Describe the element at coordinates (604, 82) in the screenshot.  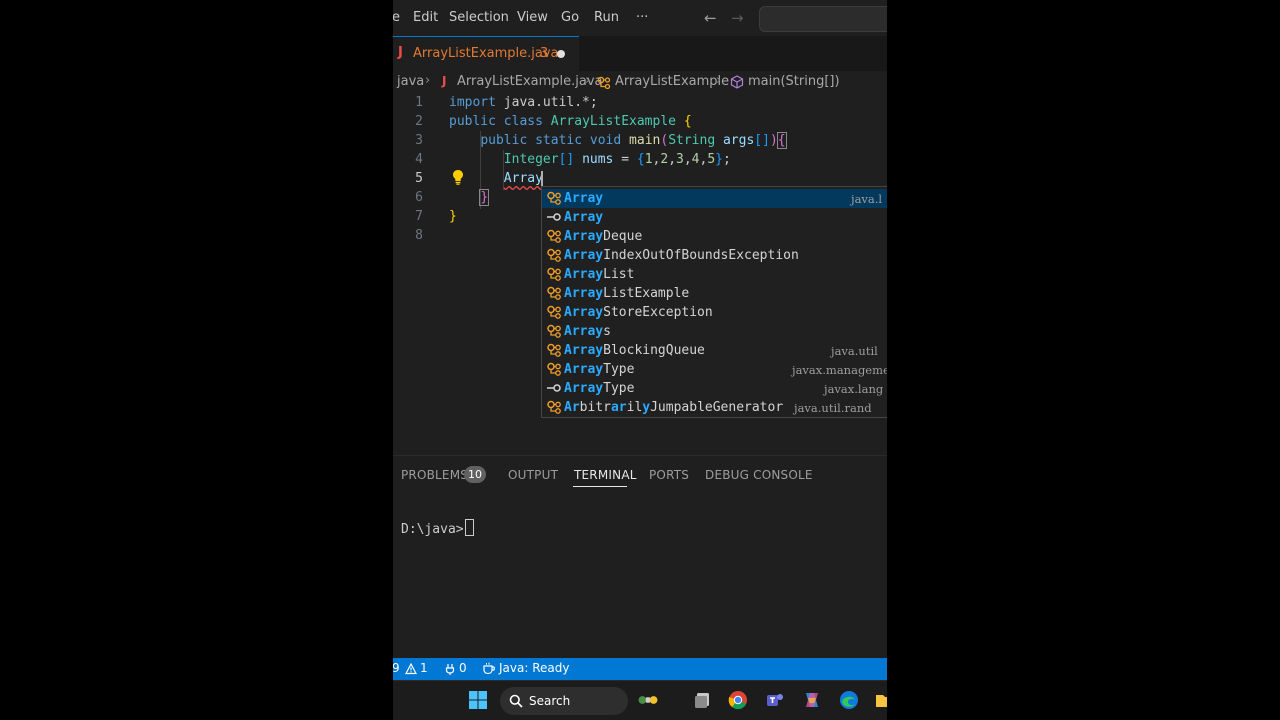
I see `class-symbol-icon` at that location.